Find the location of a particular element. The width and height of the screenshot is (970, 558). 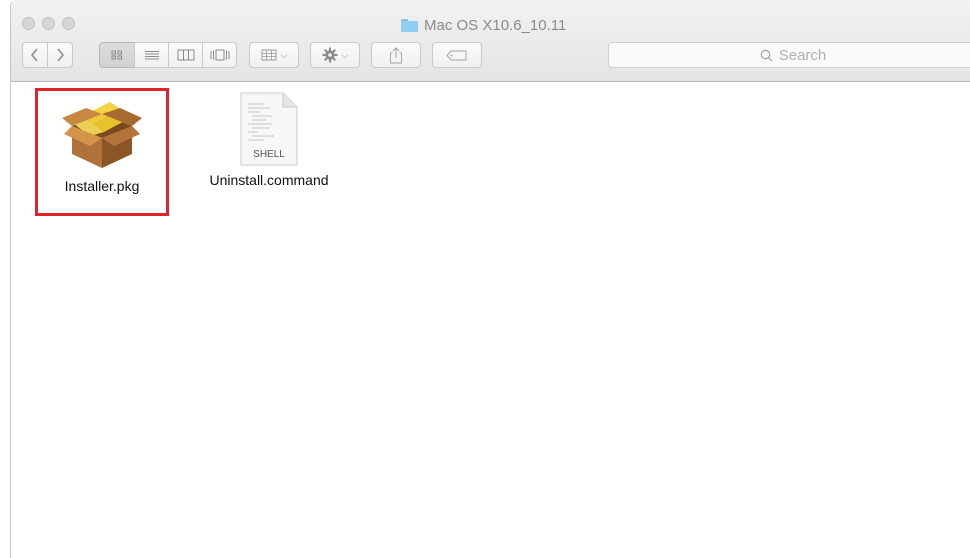

gear-icon is located at coordinates (330, 55).